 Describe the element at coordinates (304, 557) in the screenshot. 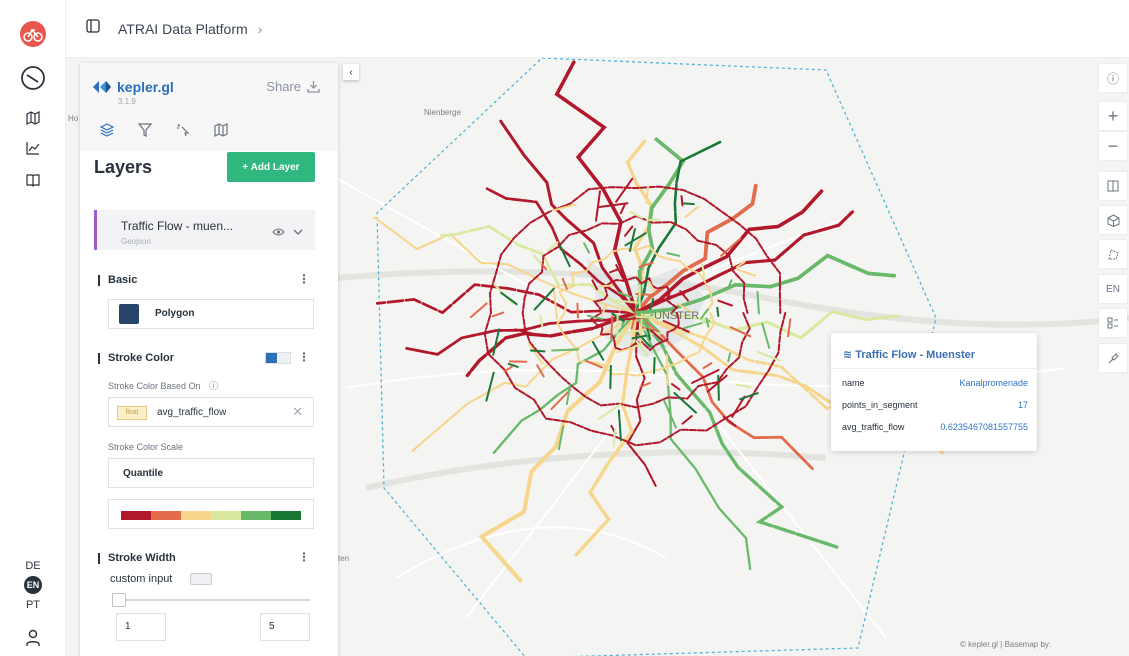

I see `stroke-width-more-icon: ⋮` at that location.